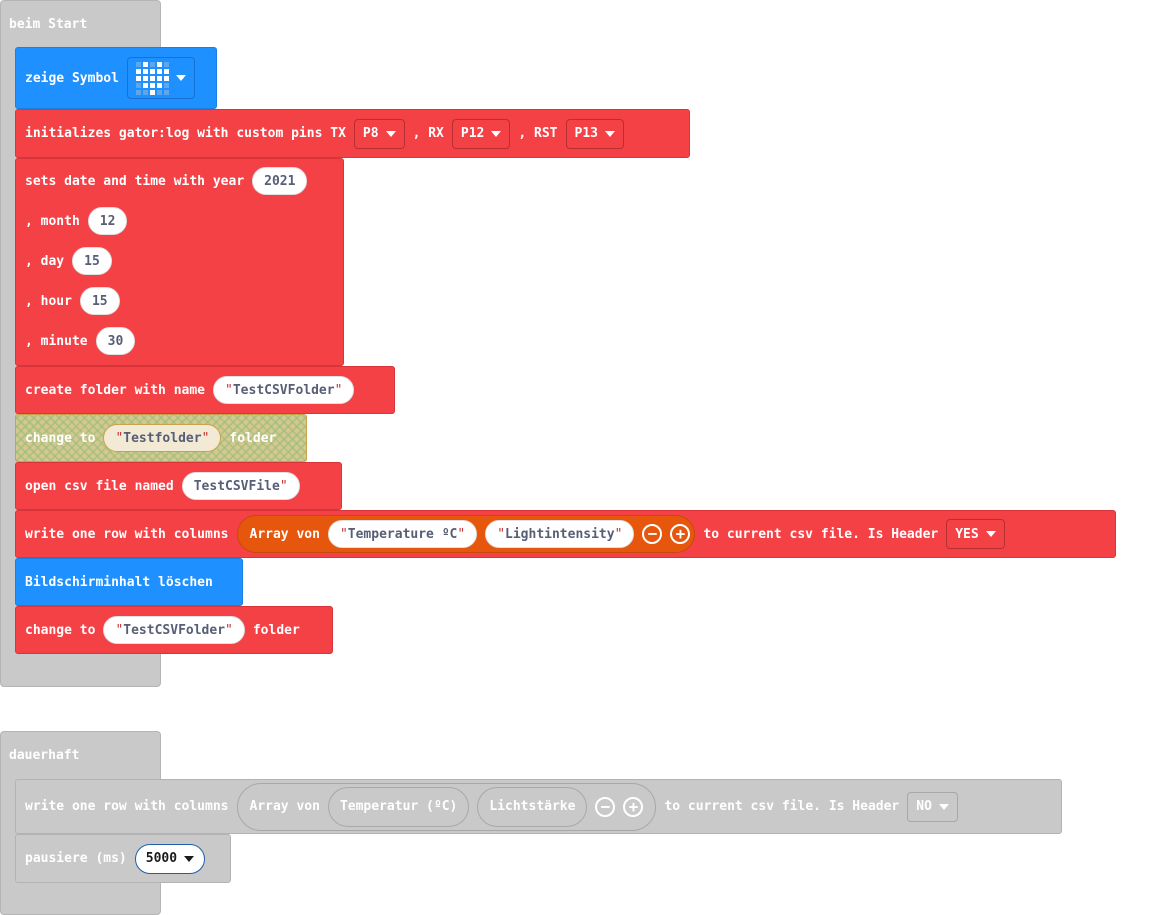 The image size is (1169, 915). I want to click on hour-label: , hour, so click(48, 301).